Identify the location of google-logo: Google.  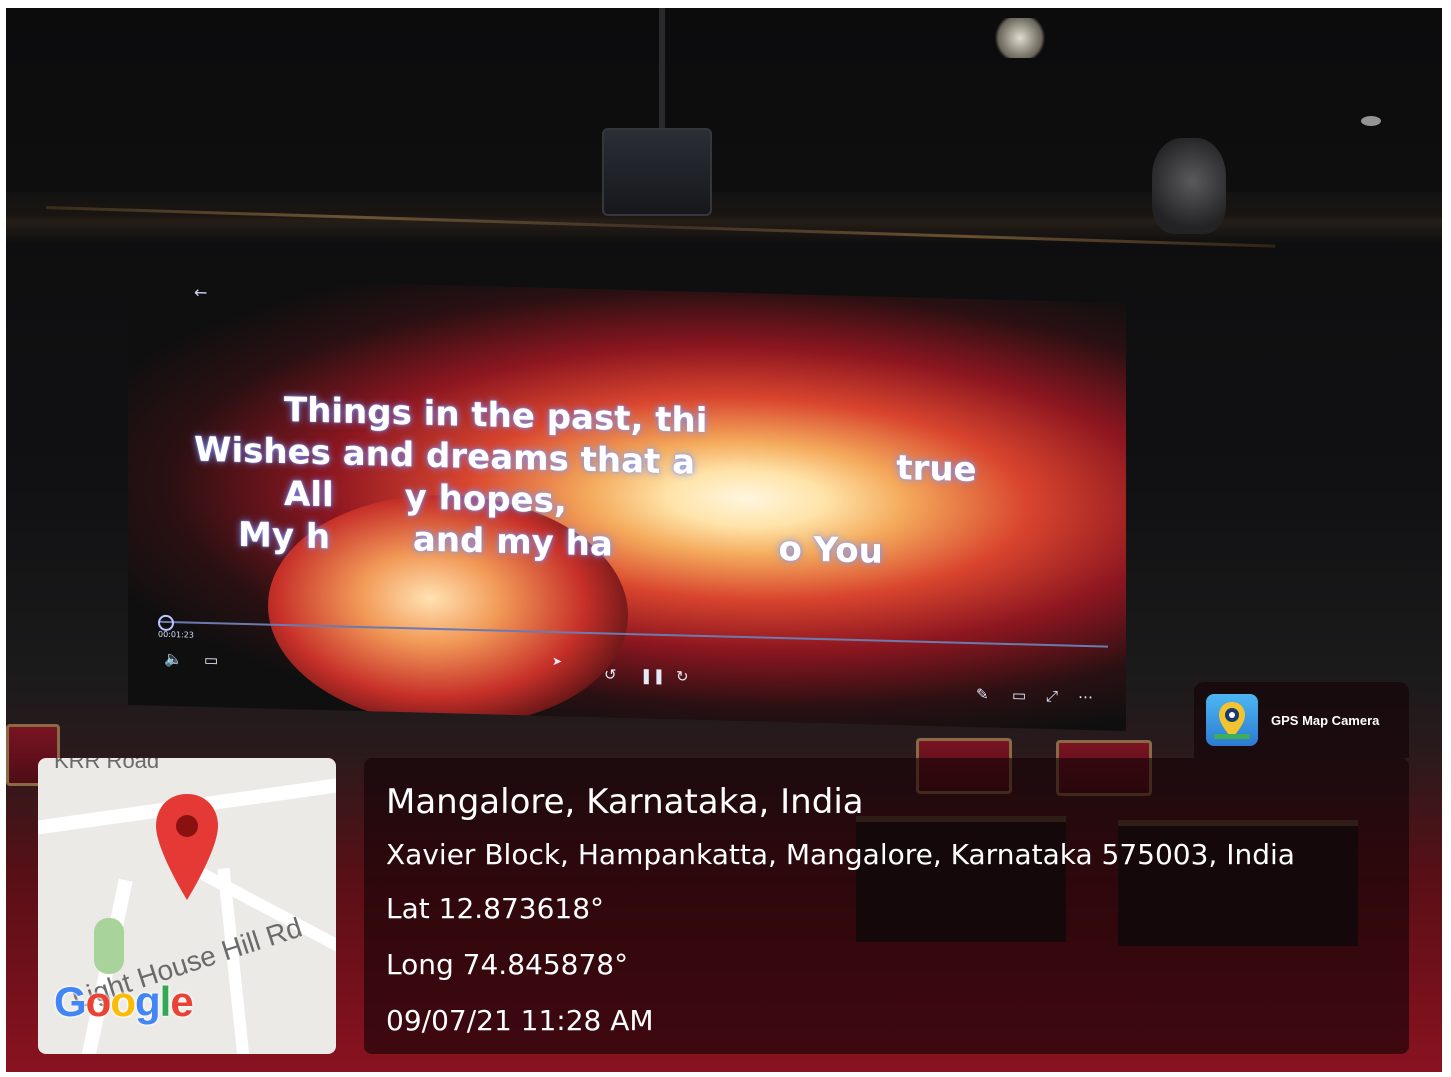
(124, 1001).